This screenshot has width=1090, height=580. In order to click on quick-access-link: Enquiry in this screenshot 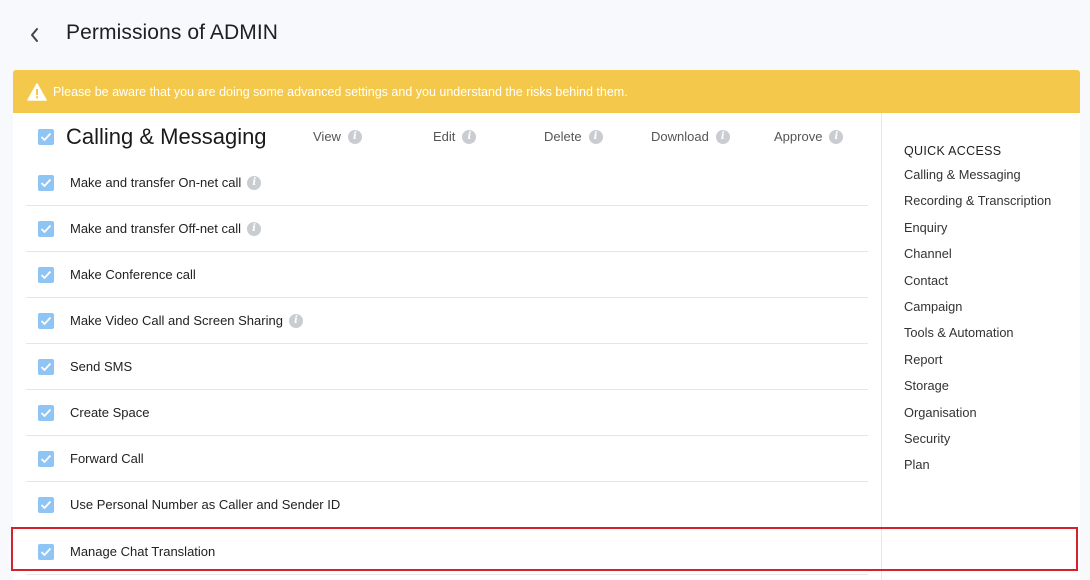, I will do `click(989, 231)`.